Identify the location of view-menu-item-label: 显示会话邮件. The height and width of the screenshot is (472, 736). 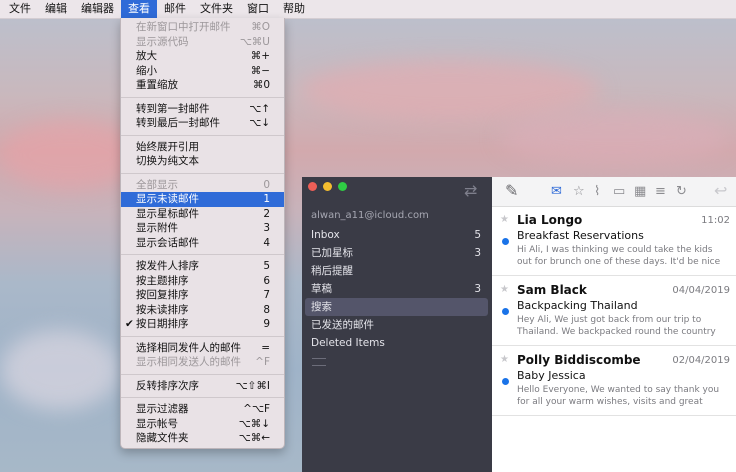
(167, 242).